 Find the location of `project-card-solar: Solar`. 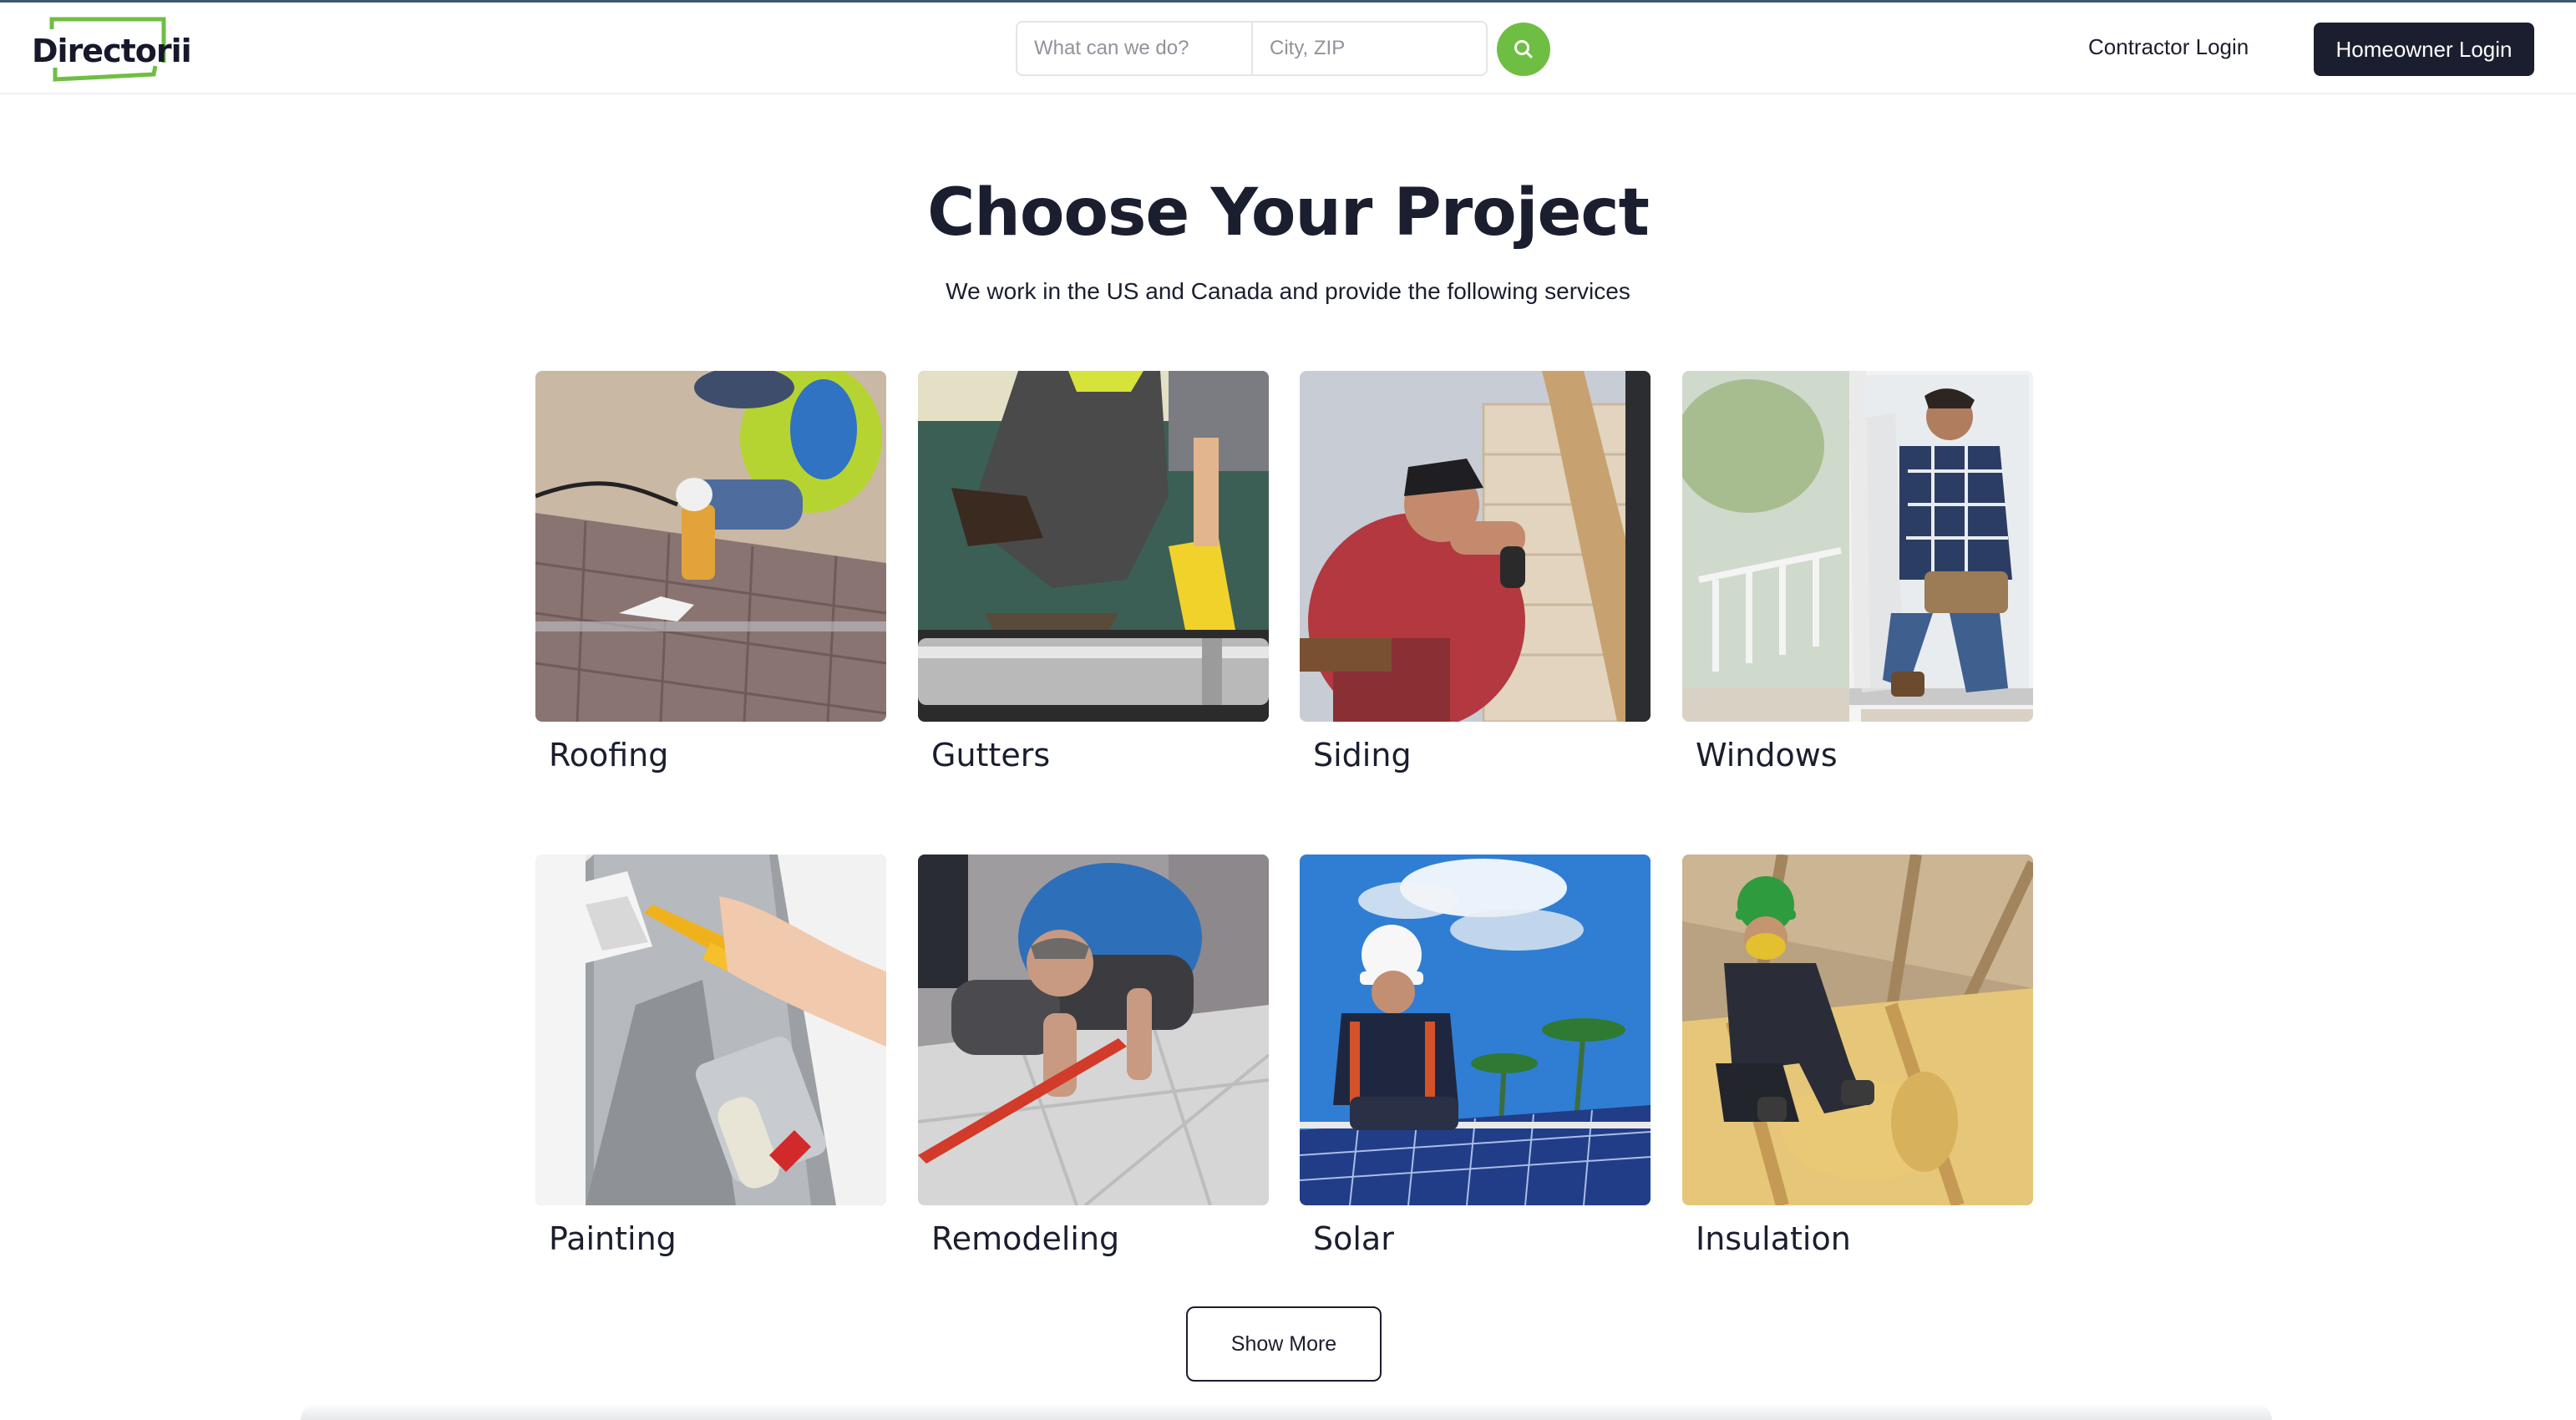

project-card-solar: Solar is located at coordinates (1475, 1056).